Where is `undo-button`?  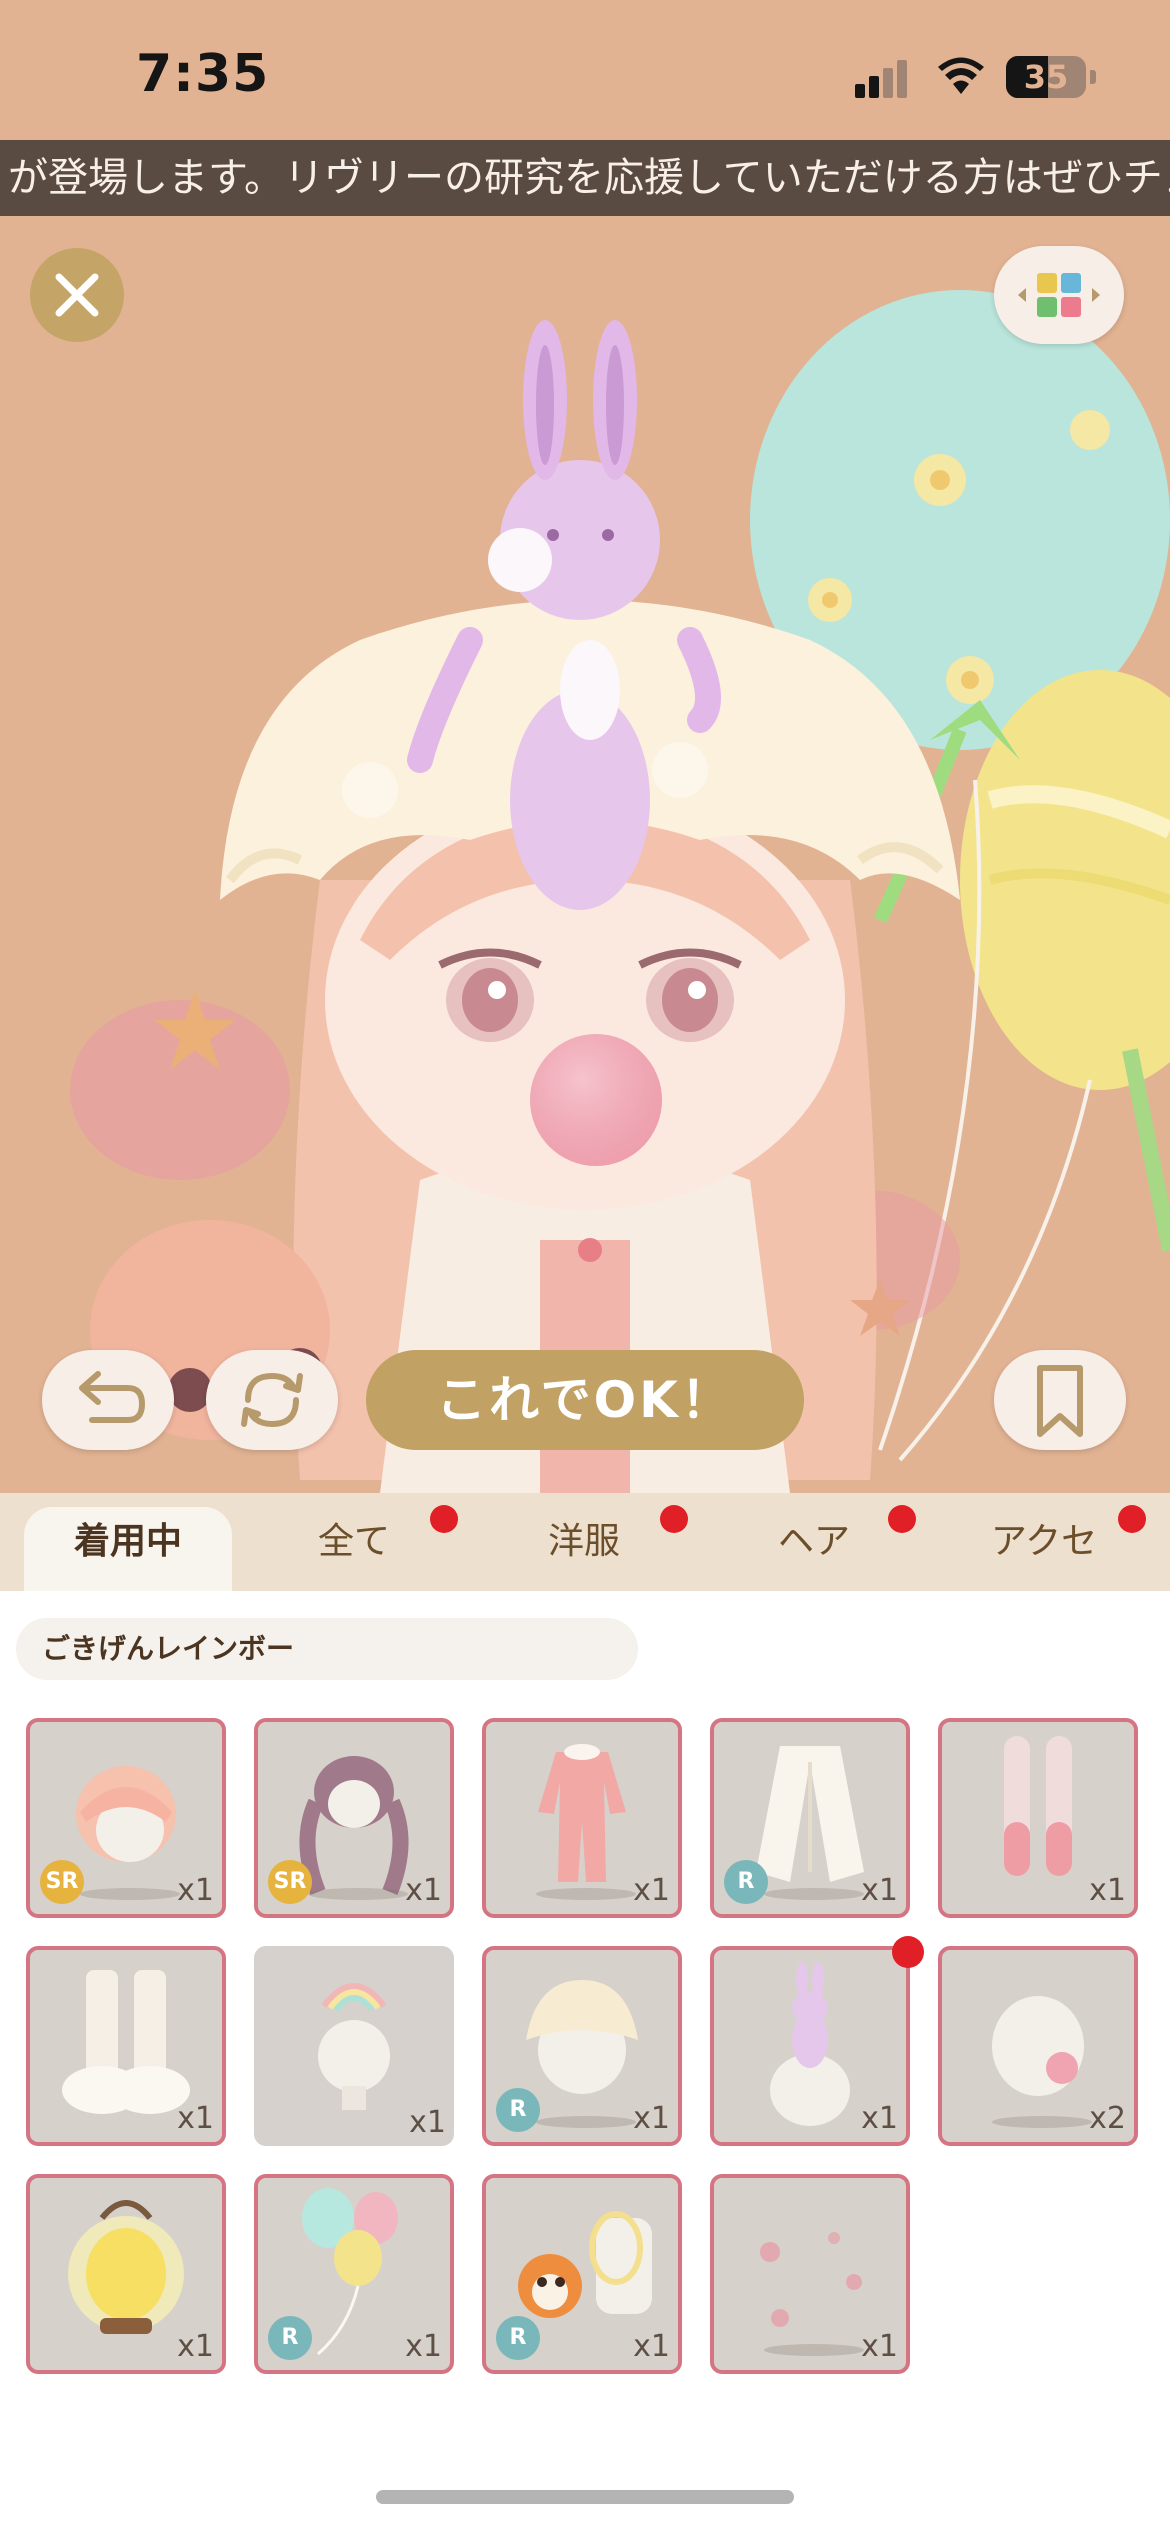
undo-button is located at coordinates (108, 1400).